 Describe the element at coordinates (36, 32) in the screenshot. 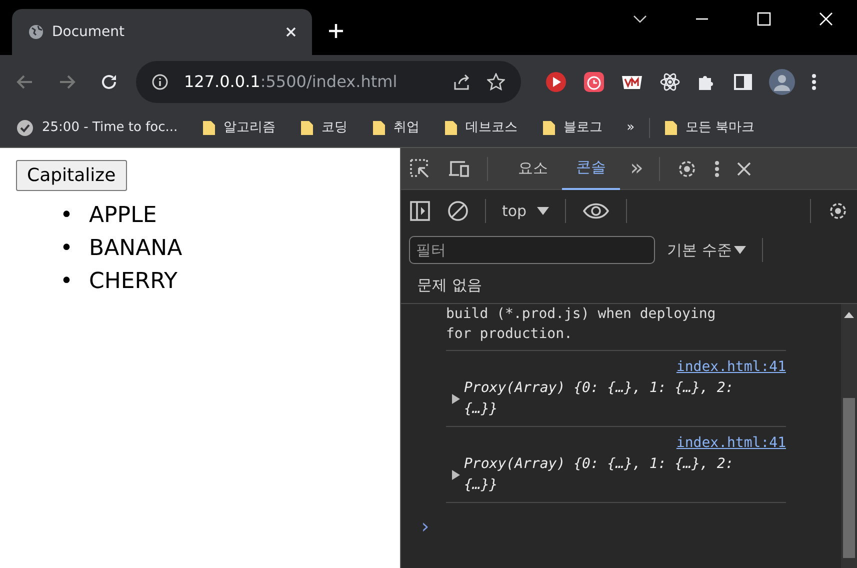

I see `globe-icon` at that location.